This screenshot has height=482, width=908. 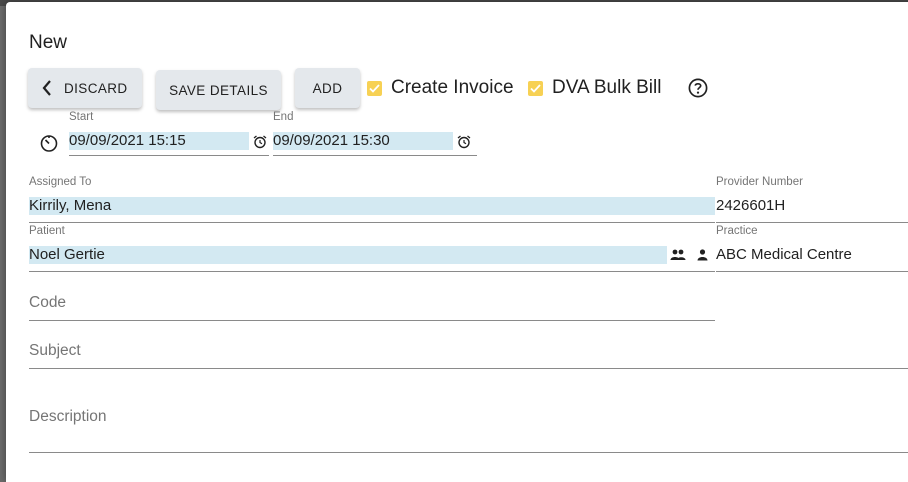 What do you see at coordinates (60, 182) in the screenshot?
I see `assigned-to-label: Assigned To` at bounding box center [60, 182].